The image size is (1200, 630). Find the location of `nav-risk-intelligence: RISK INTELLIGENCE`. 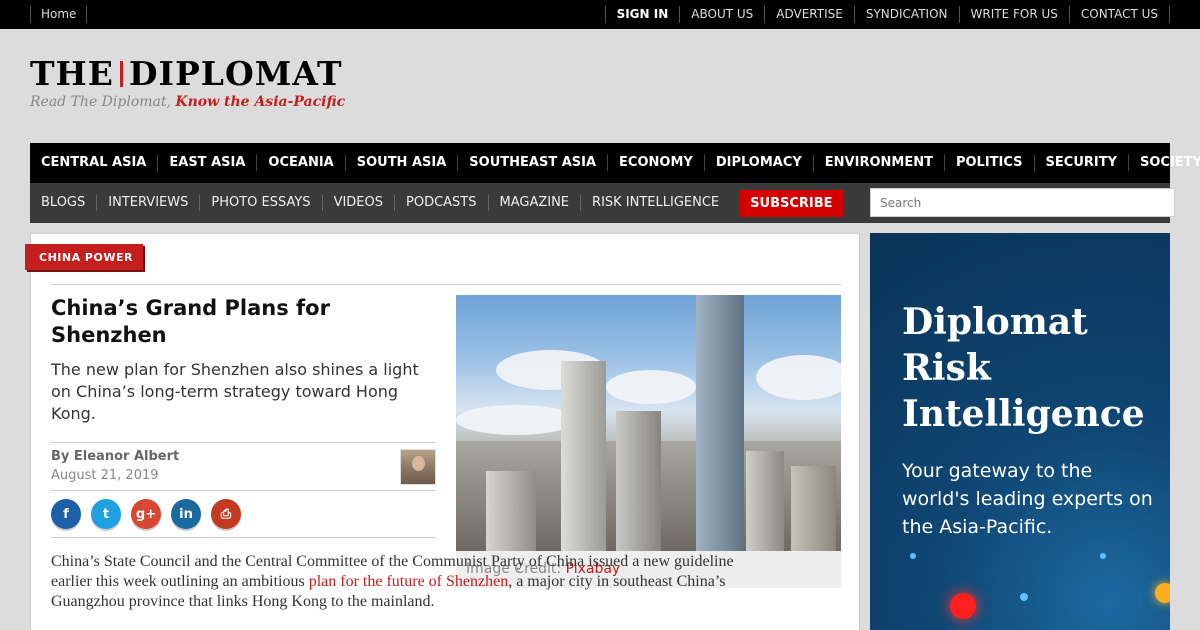

nav-risk-intelligence: RISK INTELLIGENCE is located at coordinates (655, 203).